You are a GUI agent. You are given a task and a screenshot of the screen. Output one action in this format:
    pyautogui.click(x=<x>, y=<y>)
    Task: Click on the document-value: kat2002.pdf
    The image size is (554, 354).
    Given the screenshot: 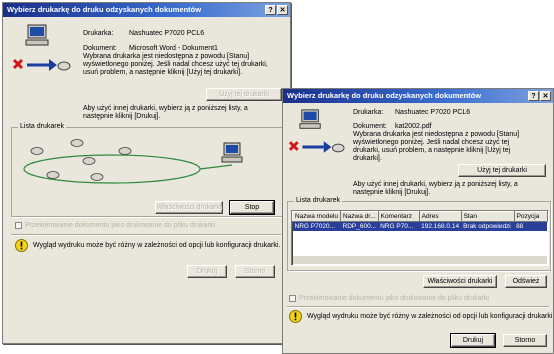 What is the action you would take?
    pyautogui.click(x=413, y=126)
    